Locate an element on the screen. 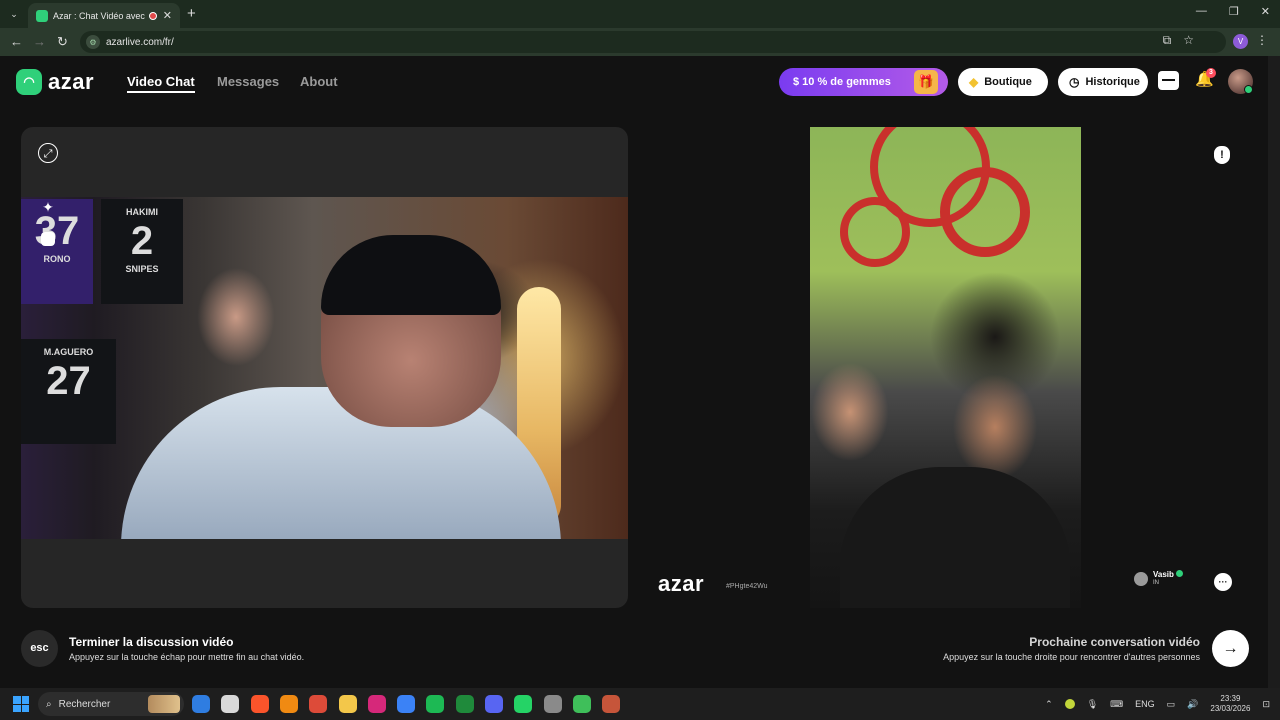  magic-wand-icon: ✦ is located at coordinates (48, 207).